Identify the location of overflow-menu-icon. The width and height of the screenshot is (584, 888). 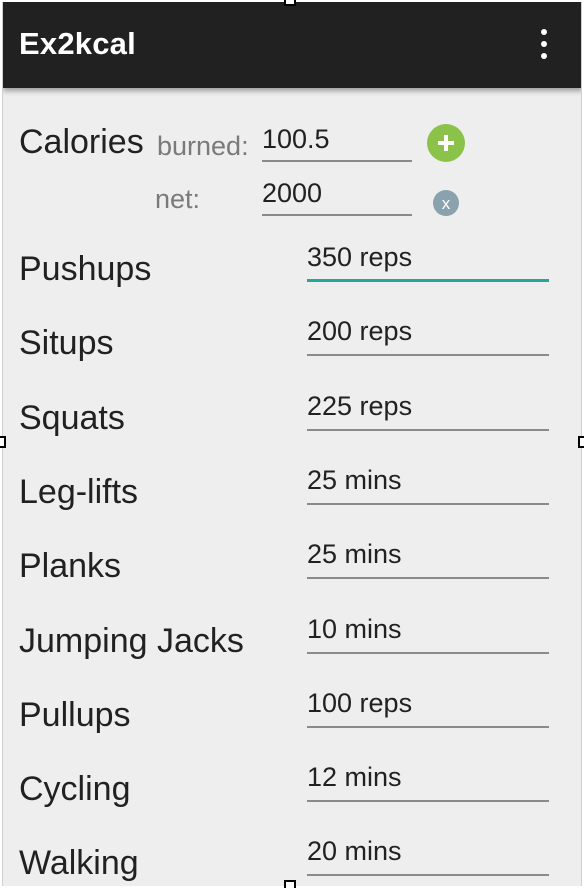
(544, 44).